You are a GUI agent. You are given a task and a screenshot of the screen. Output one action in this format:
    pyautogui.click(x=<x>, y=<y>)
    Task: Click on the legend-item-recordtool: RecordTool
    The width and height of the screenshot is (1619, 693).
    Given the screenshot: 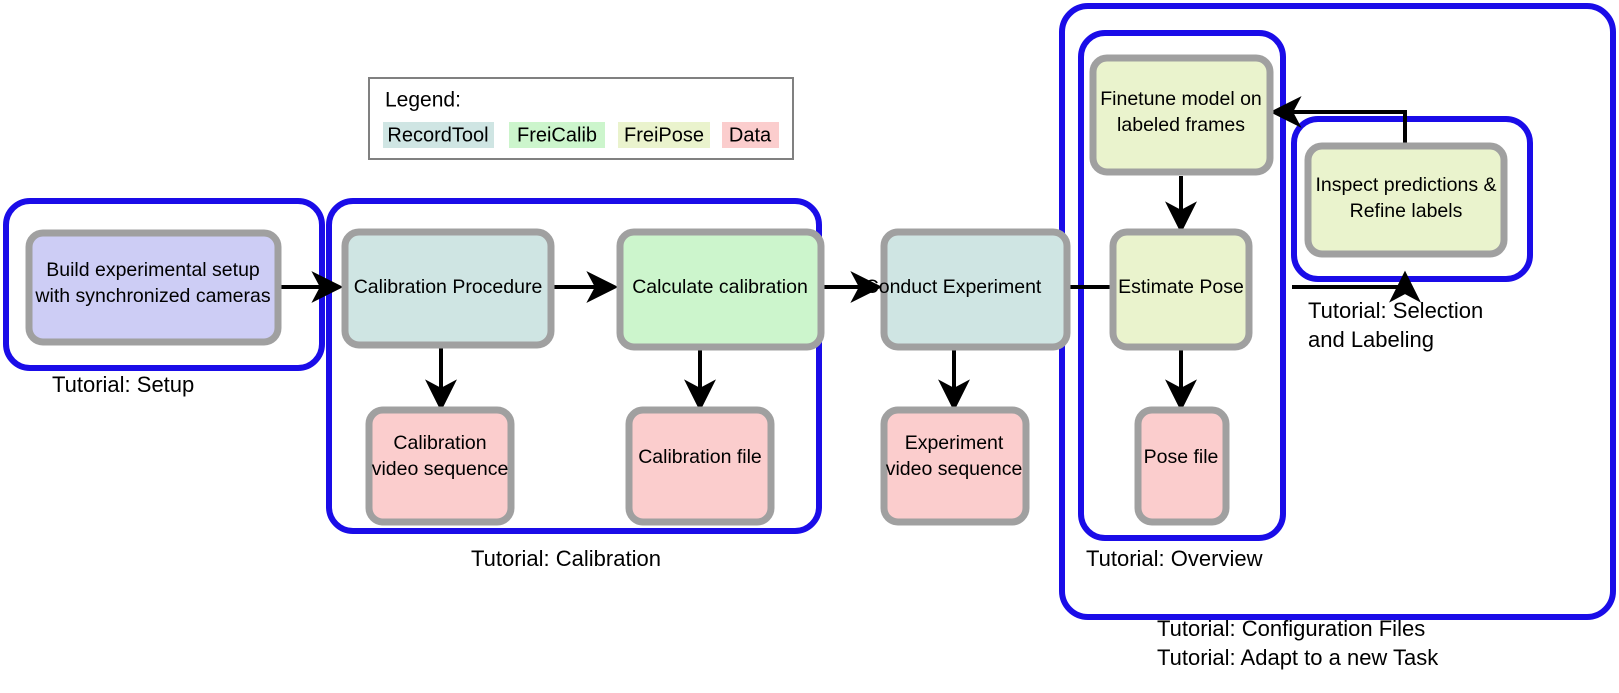 What is the action you would take?
    pyautogui.click(x=438, y=135)
    